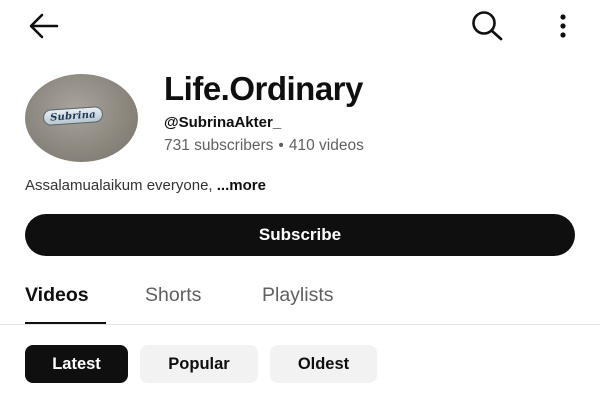 This screenshot has height=400, width=600. I want to click on channel-description: Assalamualaikum everyone, ...more, so click(145, 185).